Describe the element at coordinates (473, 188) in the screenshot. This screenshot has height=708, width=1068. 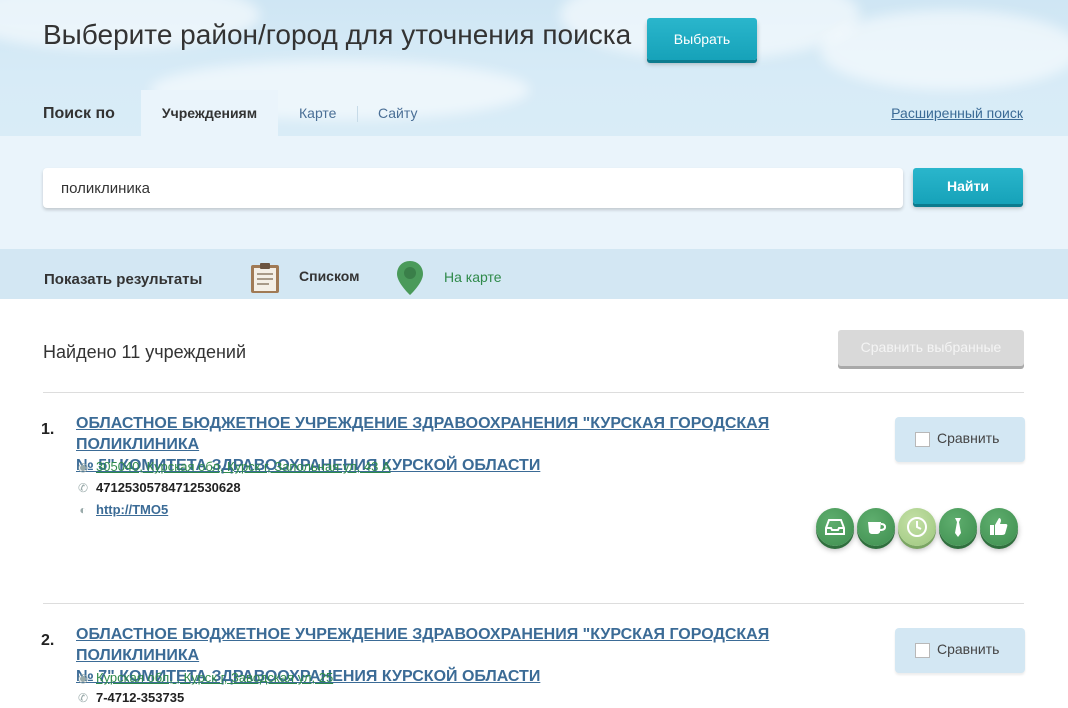
I see `search-input` at that location.